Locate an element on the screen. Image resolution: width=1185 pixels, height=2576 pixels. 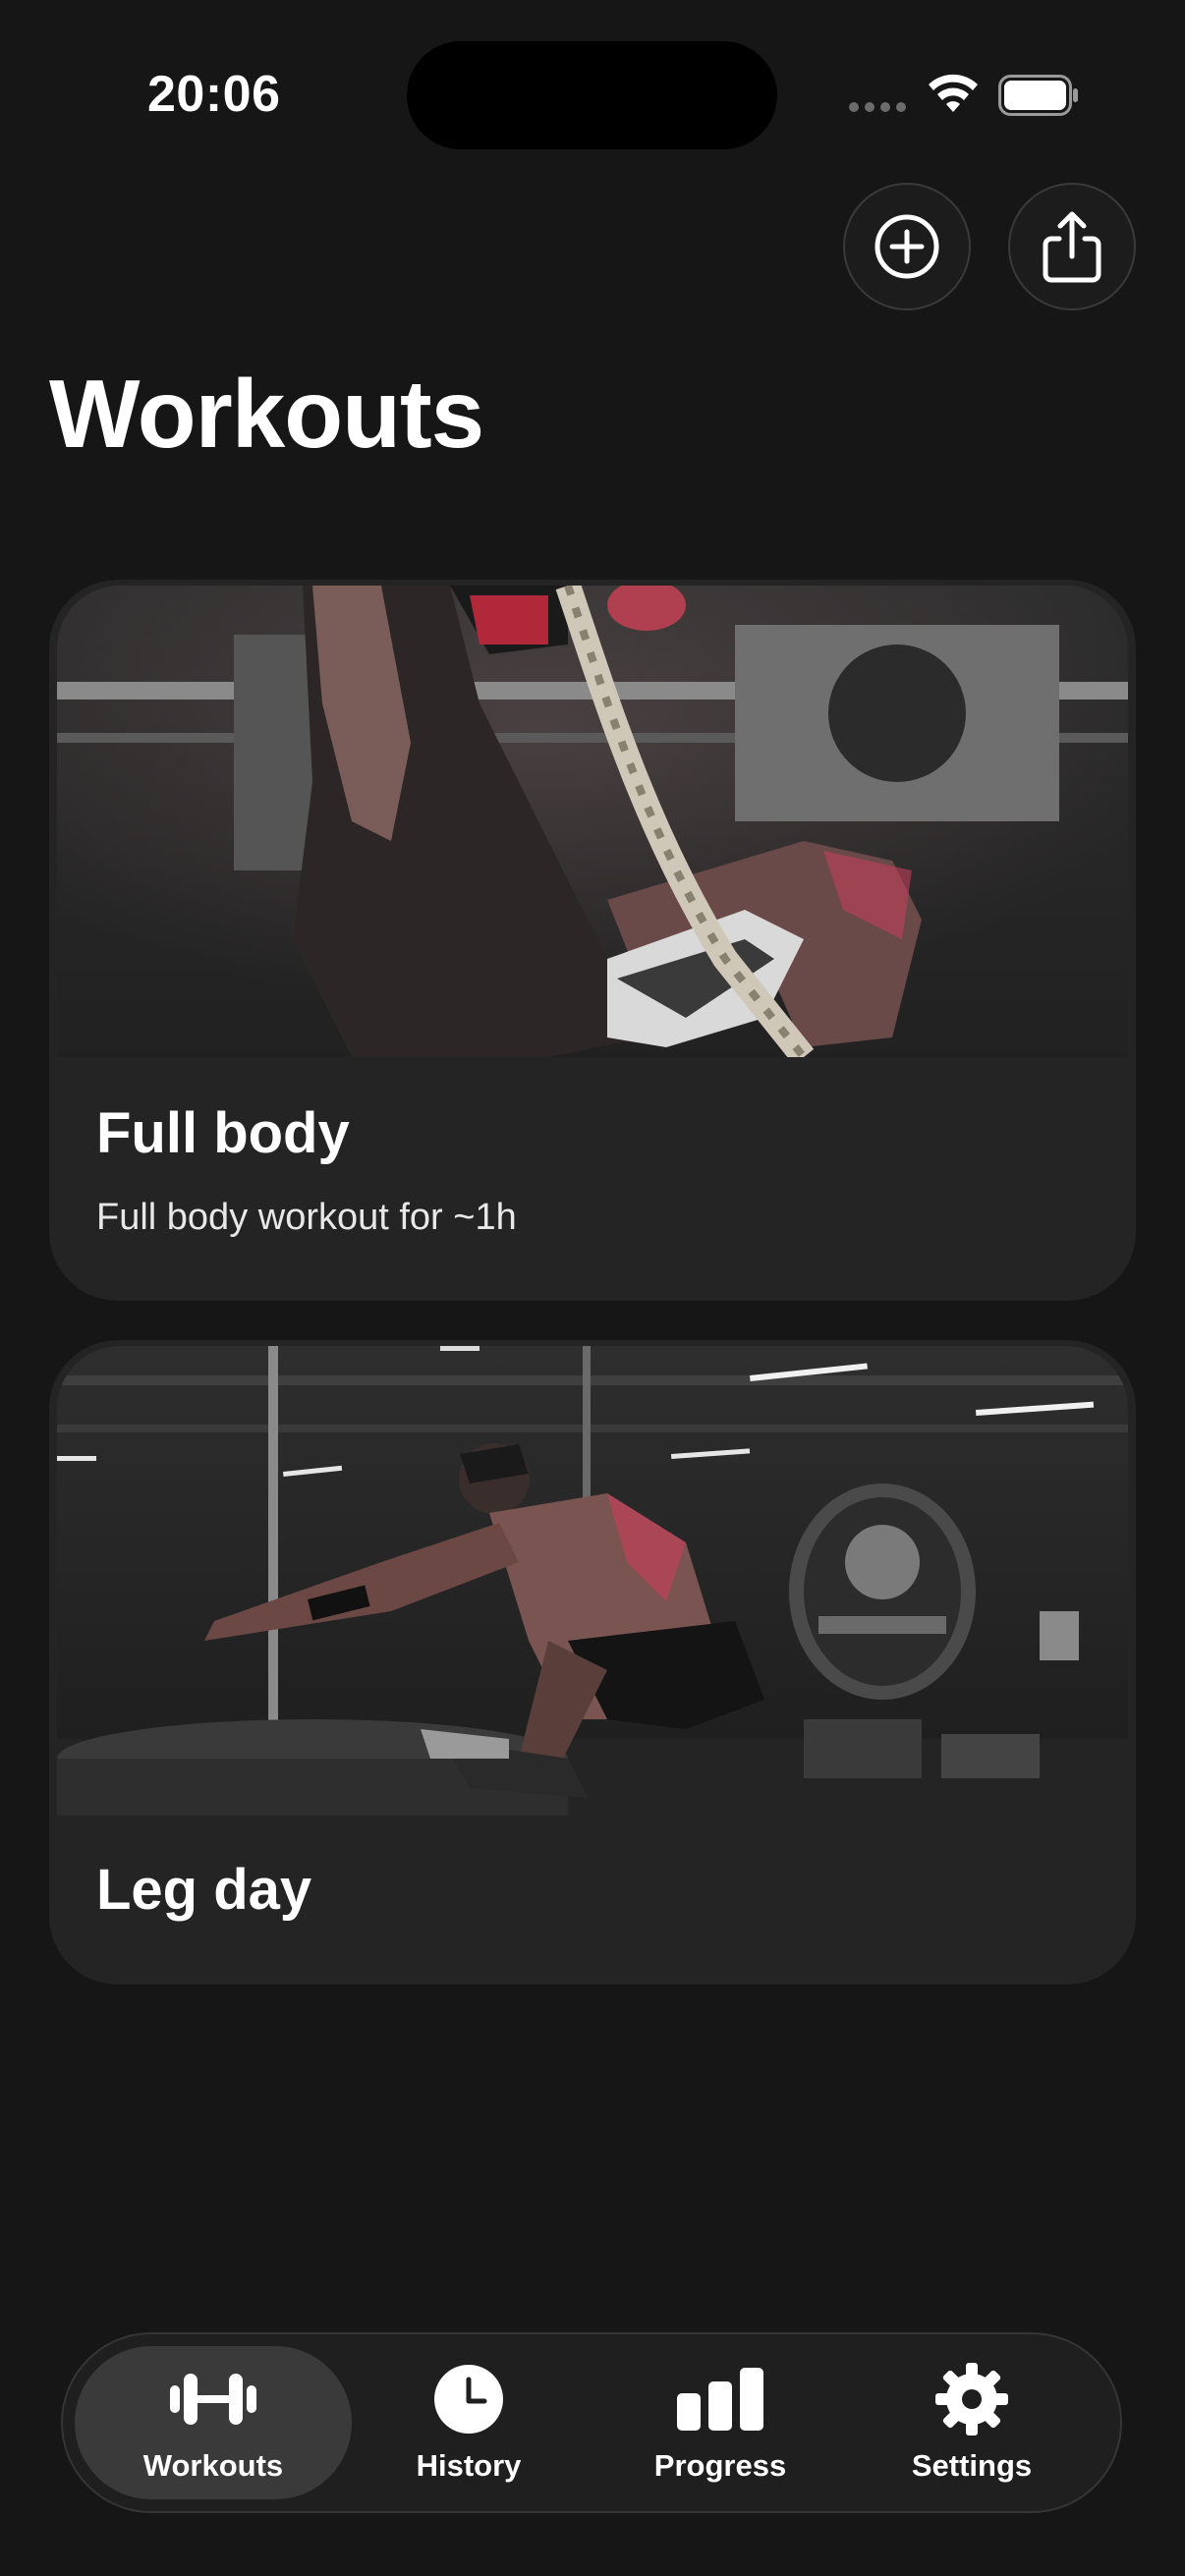
battery-icon is located at coordinates (1038, 98).